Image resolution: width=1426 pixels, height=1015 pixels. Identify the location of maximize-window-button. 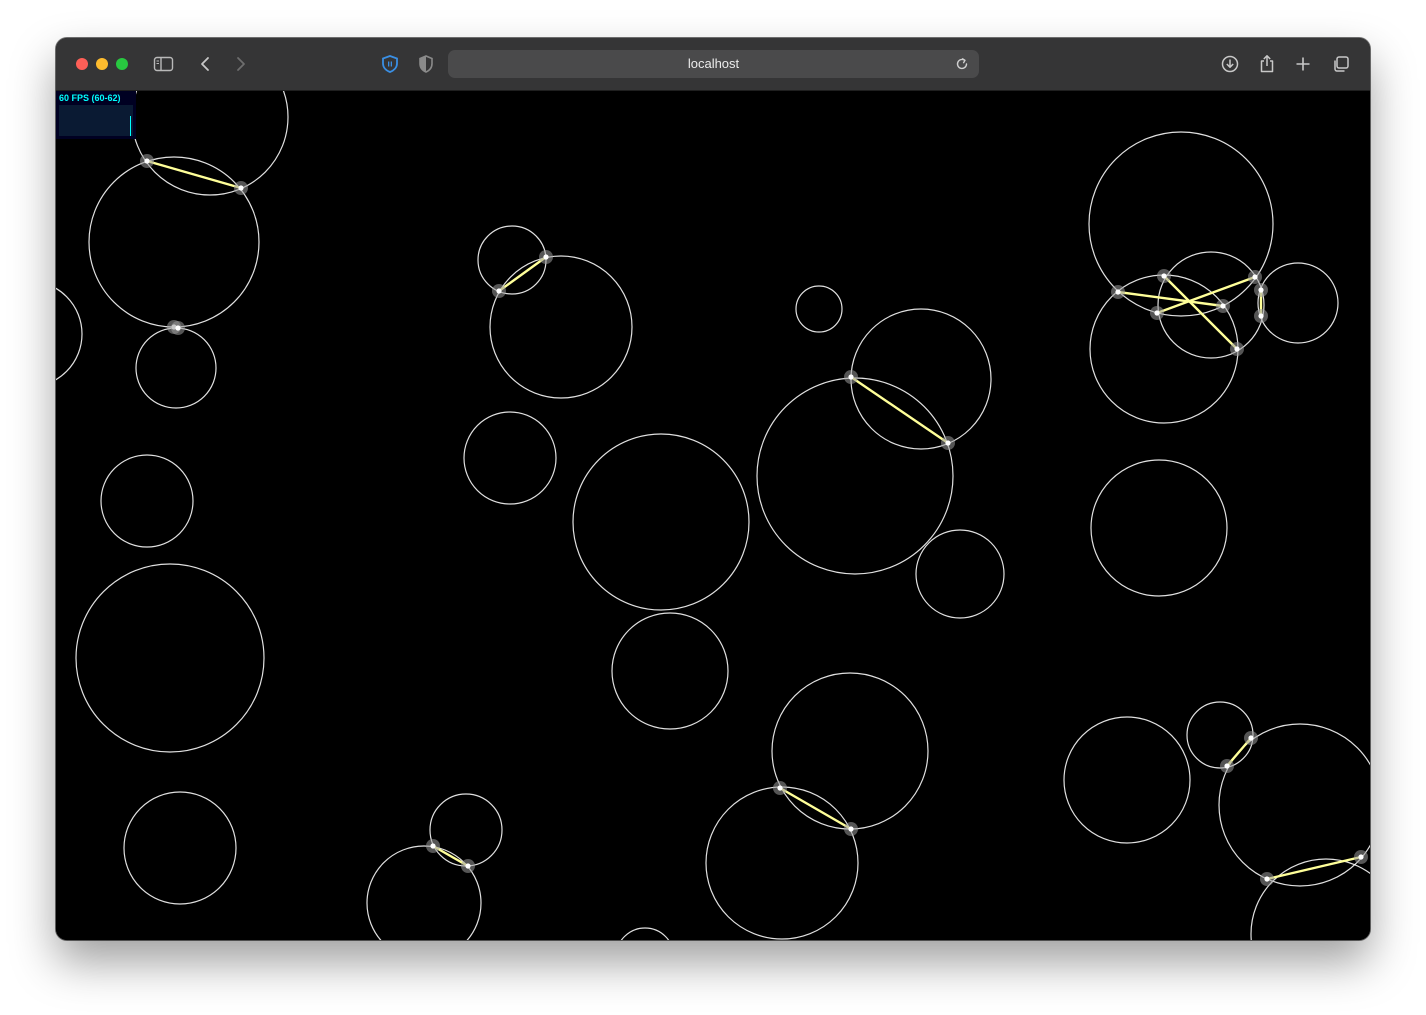
(122, 64).